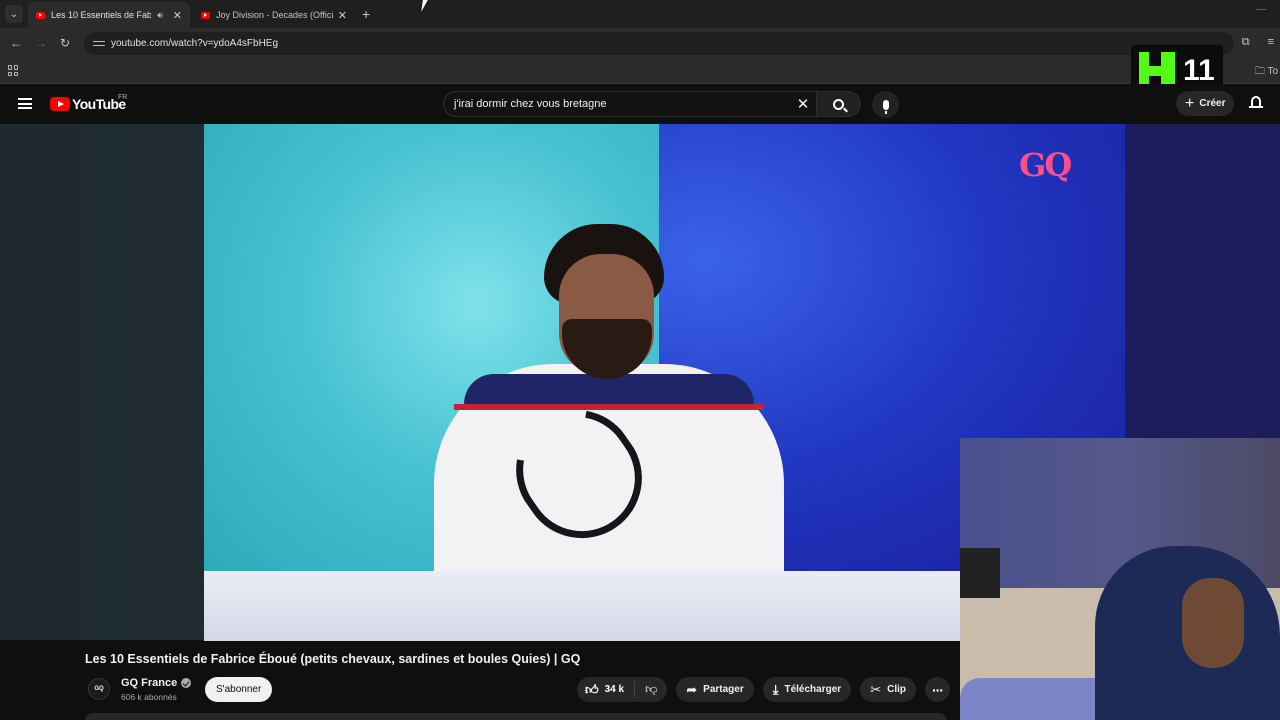 The width and height of the screenshot is (1280, 720). Describe the element at coordinates (366, 14) in the screenshot. I see `new-tab-button: +` at that location.